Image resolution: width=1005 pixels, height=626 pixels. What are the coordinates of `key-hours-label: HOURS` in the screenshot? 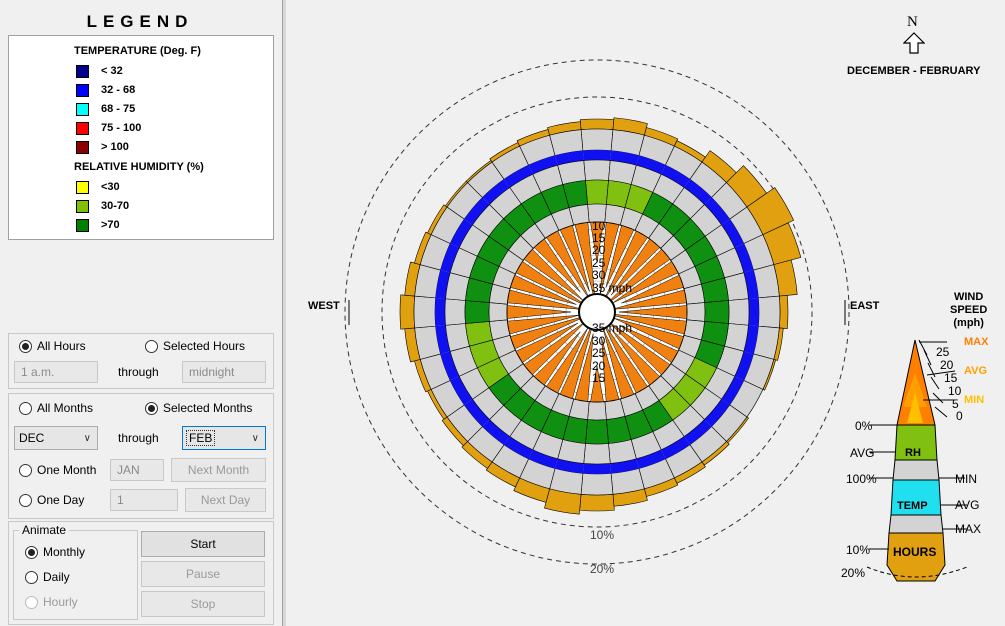 It's located at (915, 552).